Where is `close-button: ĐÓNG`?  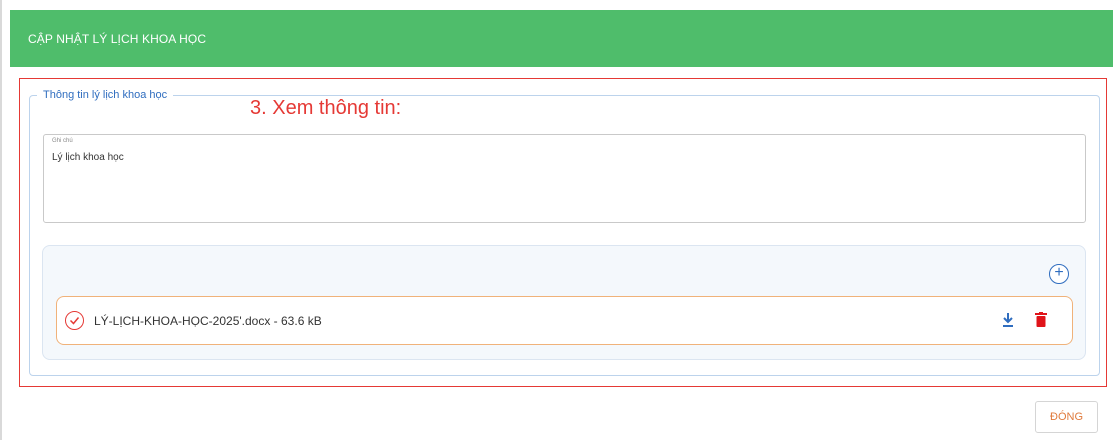 close-button: ĐÓNG is located at coordinates (1066, 417).